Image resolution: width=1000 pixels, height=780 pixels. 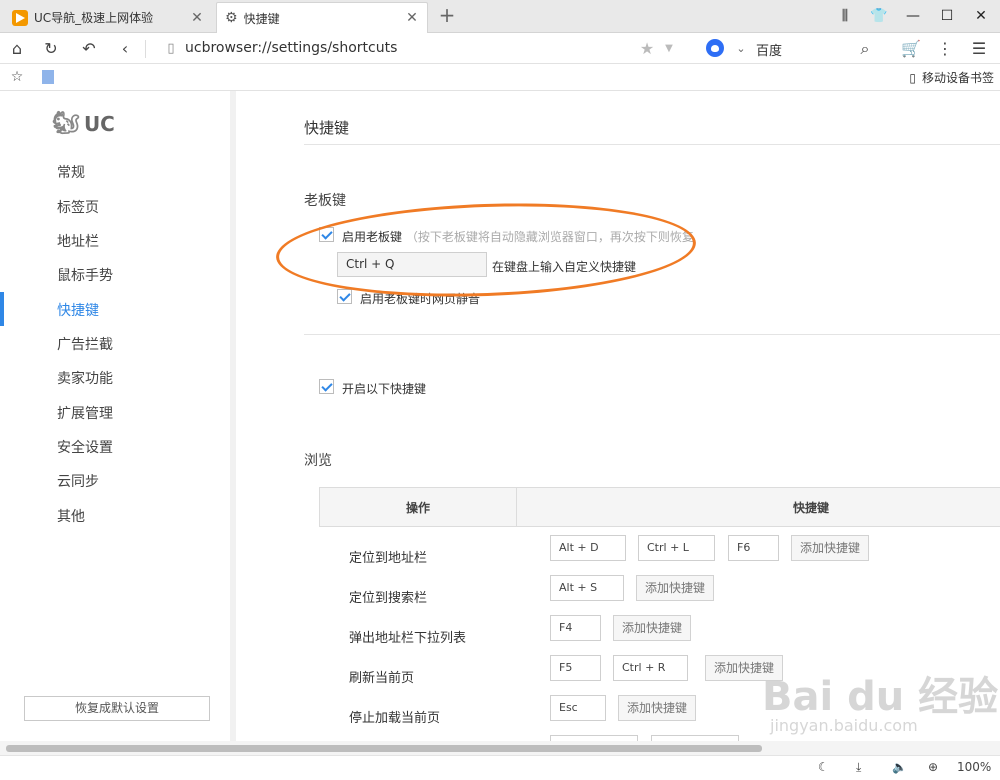 I want to click on phone-icon: ▯, so click(x=912, y=77).